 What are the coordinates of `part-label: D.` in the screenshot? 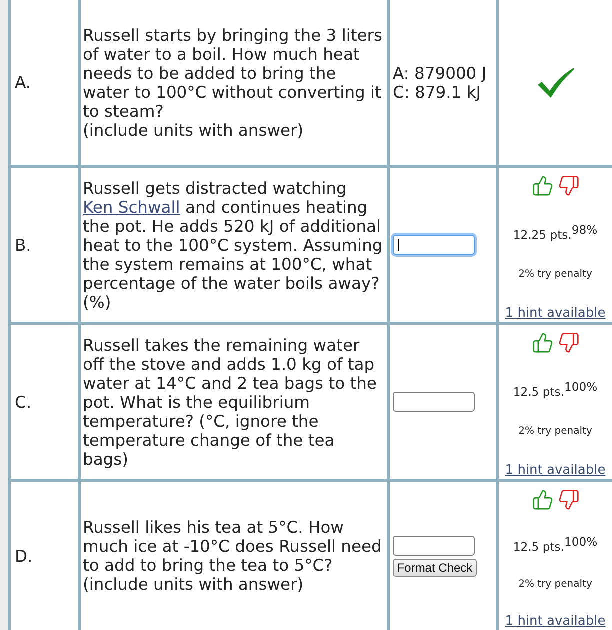 It's located at (24, 556).